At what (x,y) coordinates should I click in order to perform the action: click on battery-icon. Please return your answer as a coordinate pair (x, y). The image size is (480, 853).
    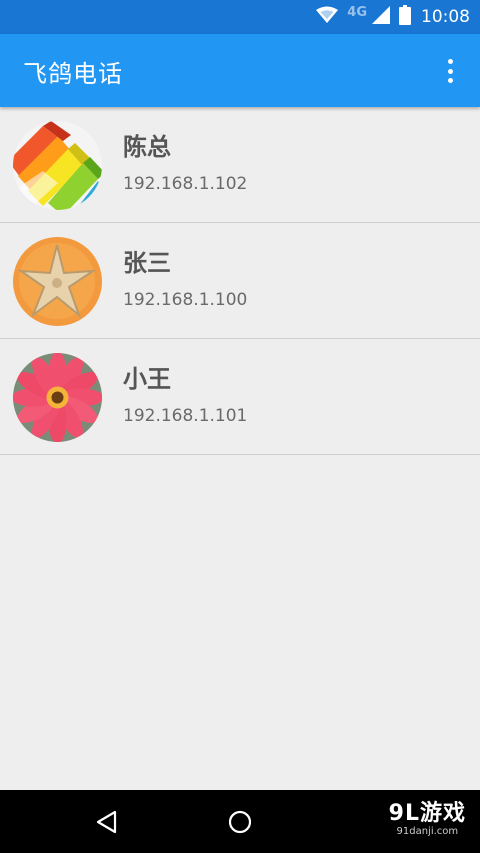
    Looking at the image, I should click on (405, 17).